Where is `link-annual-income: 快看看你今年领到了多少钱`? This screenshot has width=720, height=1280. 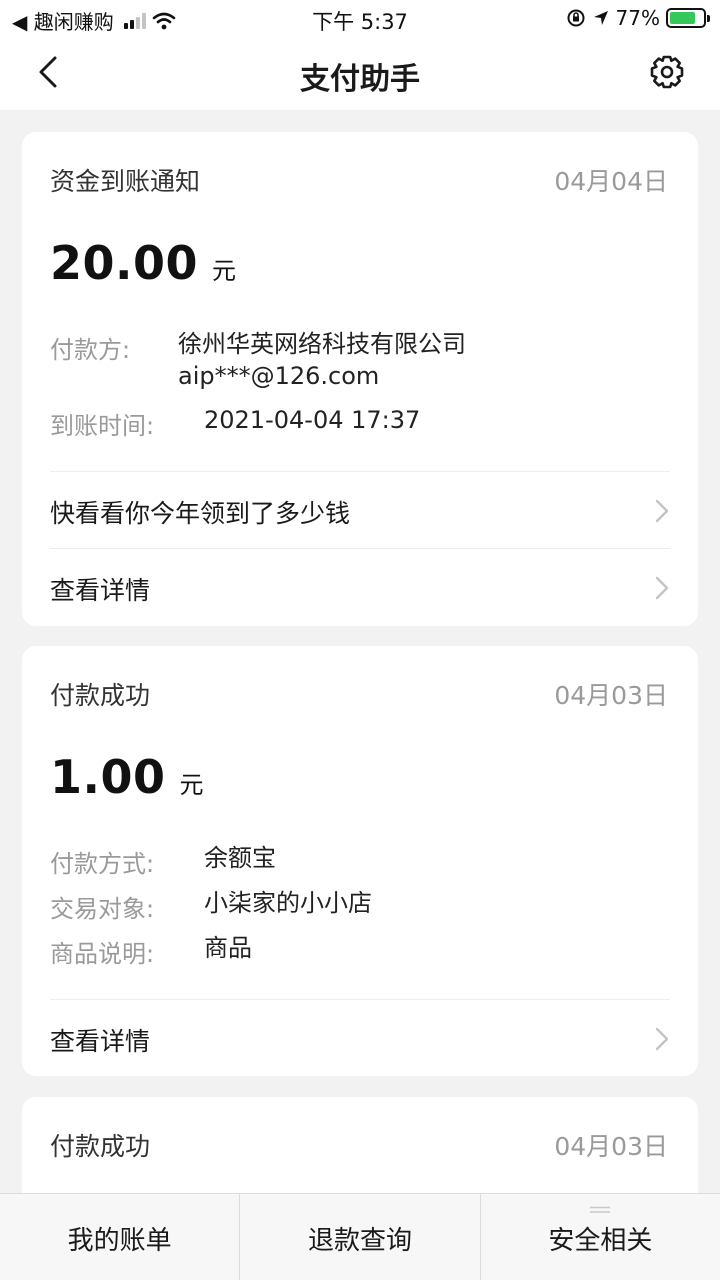 link-annual-income: 快看看你今年领到了多少钱 is located at coordinates (360, 510).